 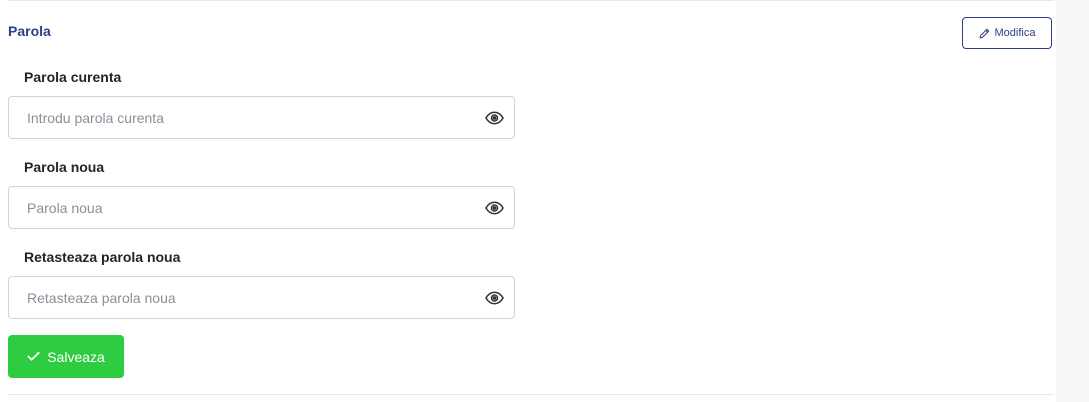 I want to click on confirm-password-input, so click(x=244, y=297).